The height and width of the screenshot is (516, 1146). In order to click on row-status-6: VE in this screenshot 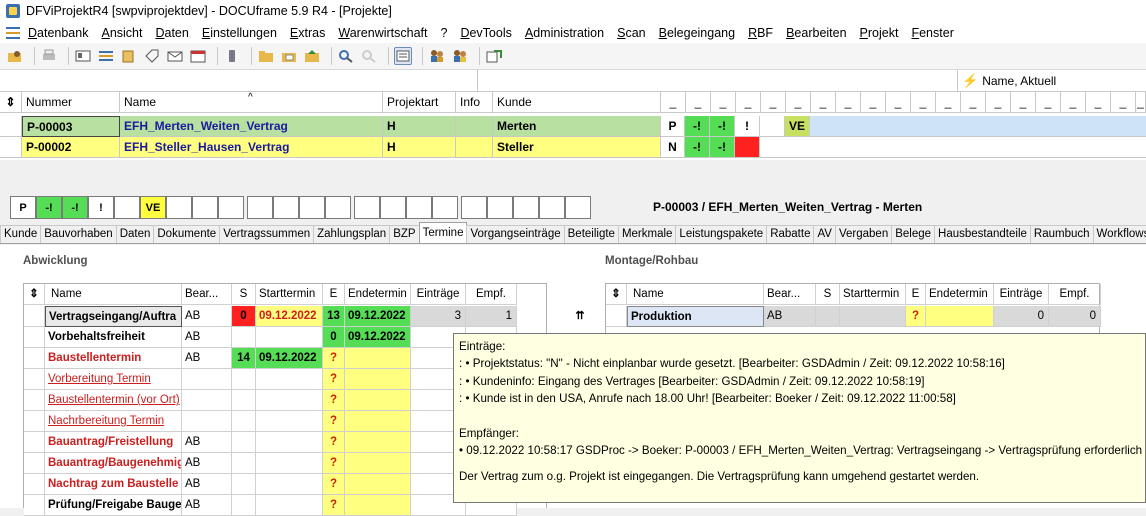, I will do `click(797, 126)`.